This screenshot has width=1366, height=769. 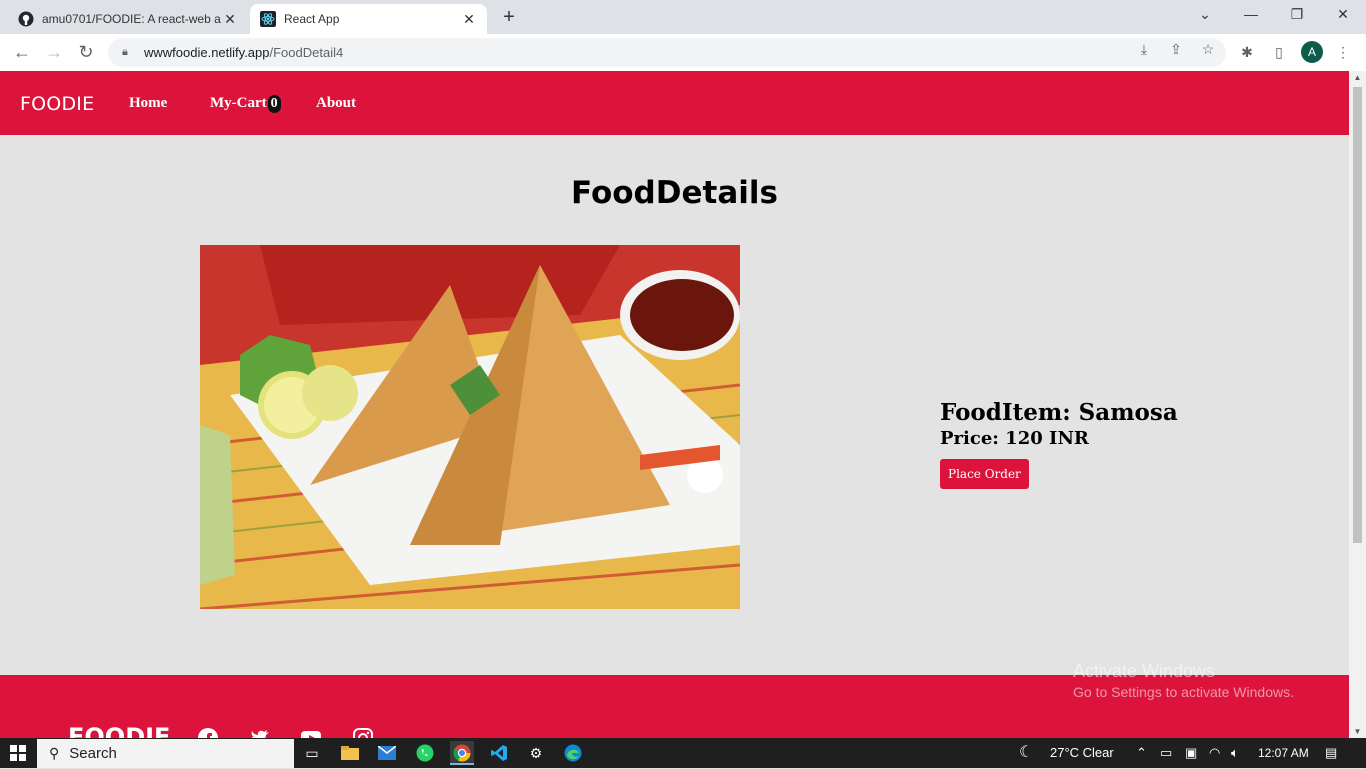 I want to click on volume-icon: 🔈︎, so click(x=1235, y=753).